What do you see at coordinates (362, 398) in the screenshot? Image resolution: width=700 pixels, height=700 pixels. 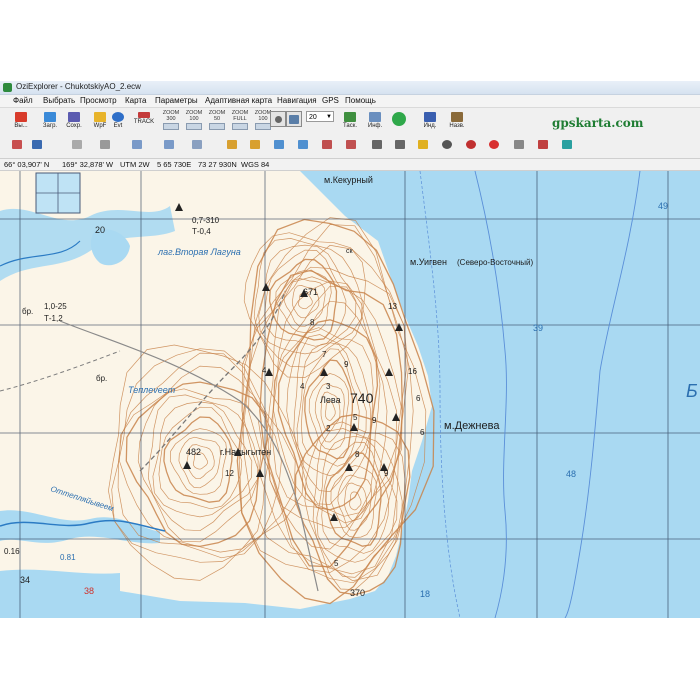 I see `label-height-740: 740` at bounding box center [362, 398].